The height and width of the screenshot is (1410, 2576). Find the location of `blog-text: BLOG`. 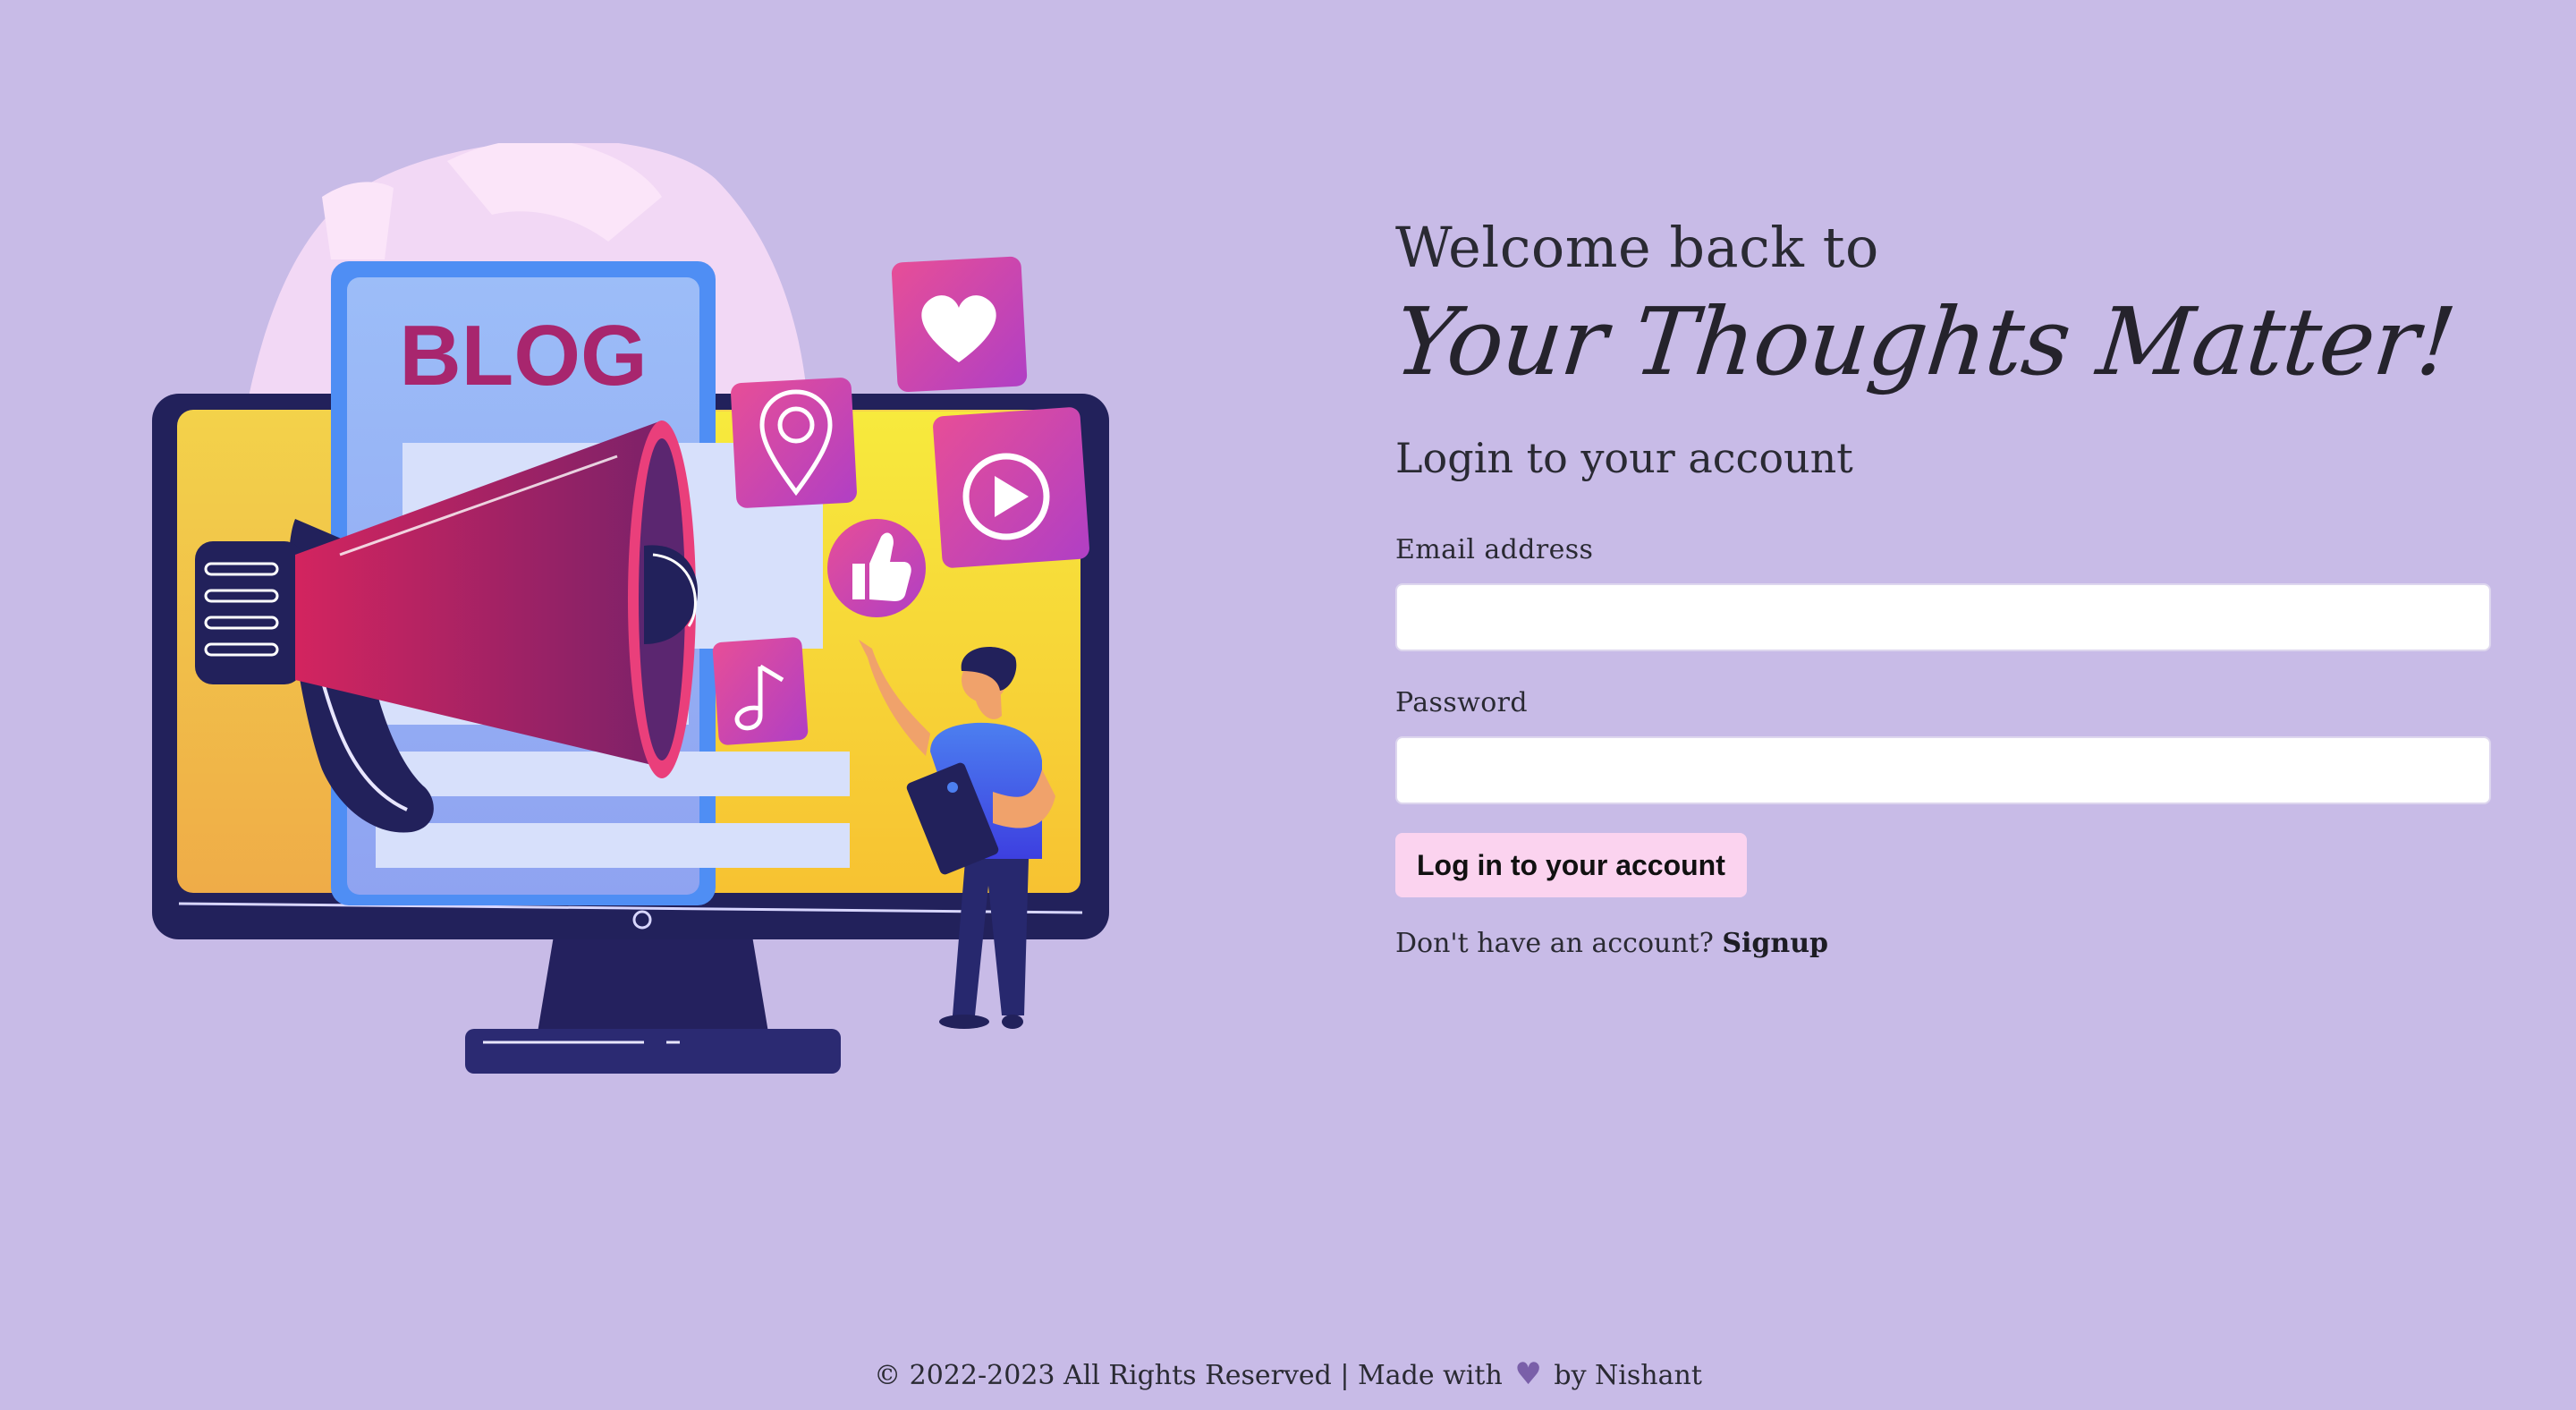

blog-text: BLOG is located at coordinates (523, 356).